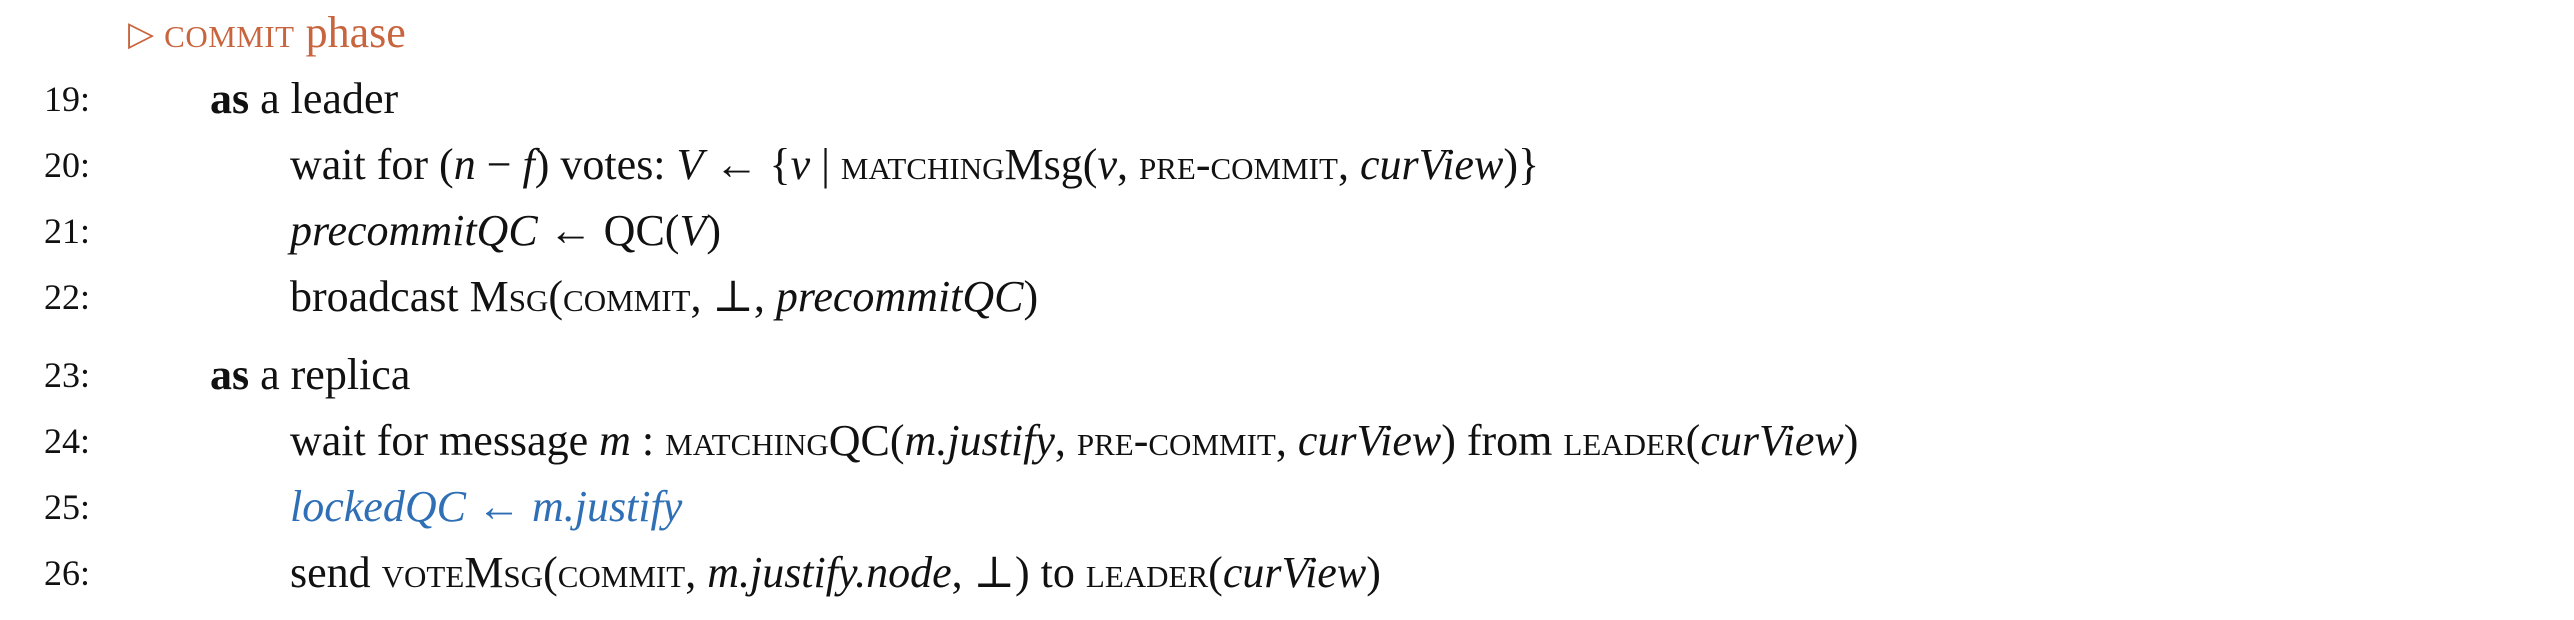 The height and width of the screenshot is (620, 2574). Describe the element at coordinates (445, 440) in the screenshot. I see `text-part: wait for message` at that location.